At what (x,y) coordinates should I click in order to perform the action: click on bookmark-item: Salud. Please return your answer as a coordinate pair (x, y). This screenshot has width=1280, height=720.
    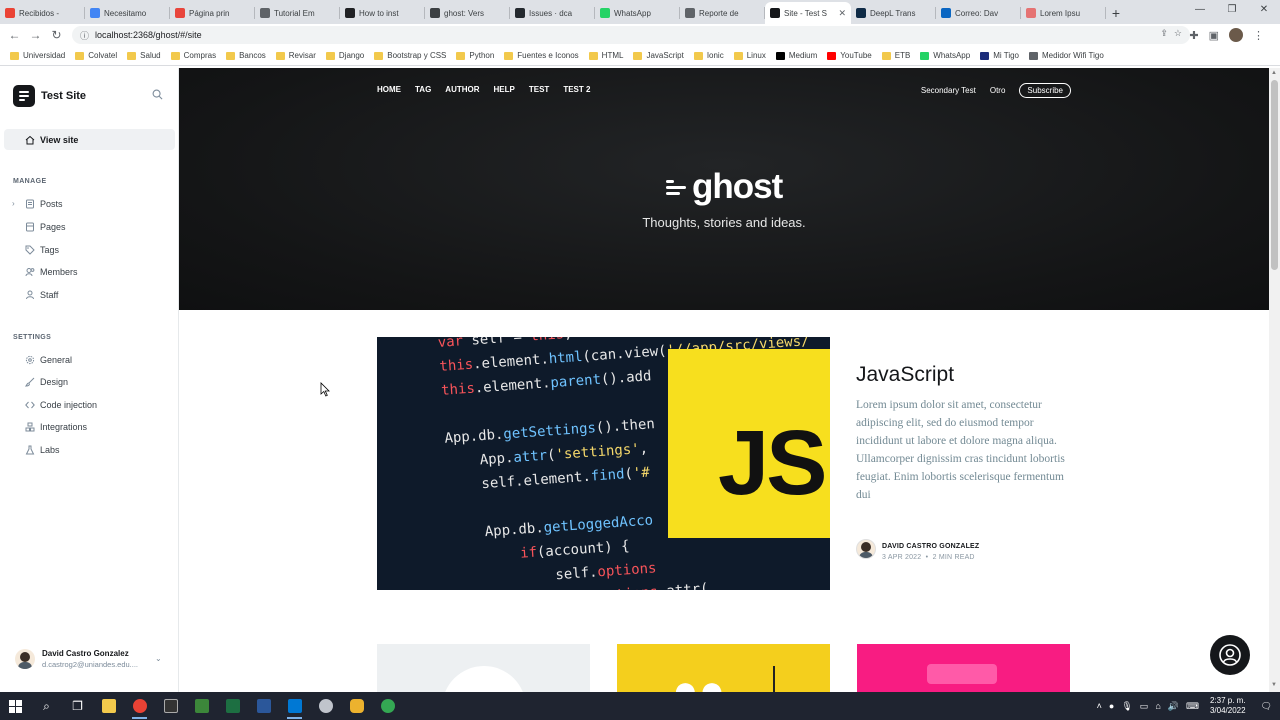
    Looking at the image, I should click on (144, 55).